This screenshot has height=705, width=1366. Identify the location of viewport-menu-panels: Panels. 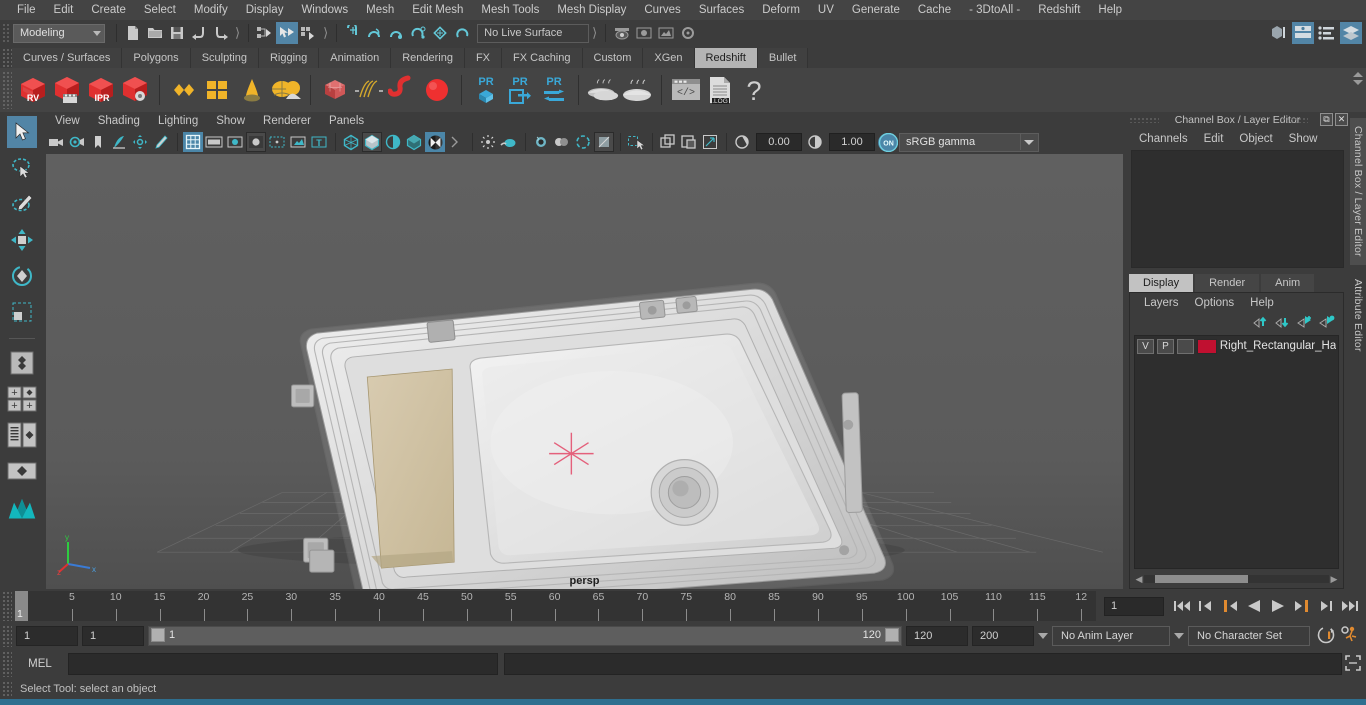
(346, 121).